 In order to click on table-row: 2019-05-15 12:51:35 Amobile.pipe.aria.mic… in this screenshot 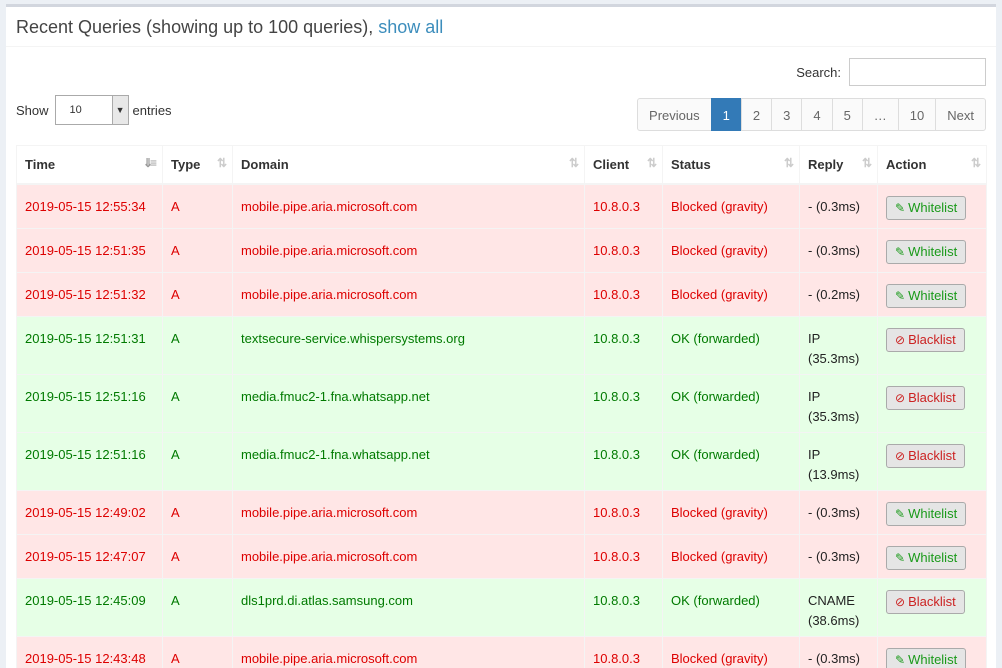, I will do `click(501, 250)`.